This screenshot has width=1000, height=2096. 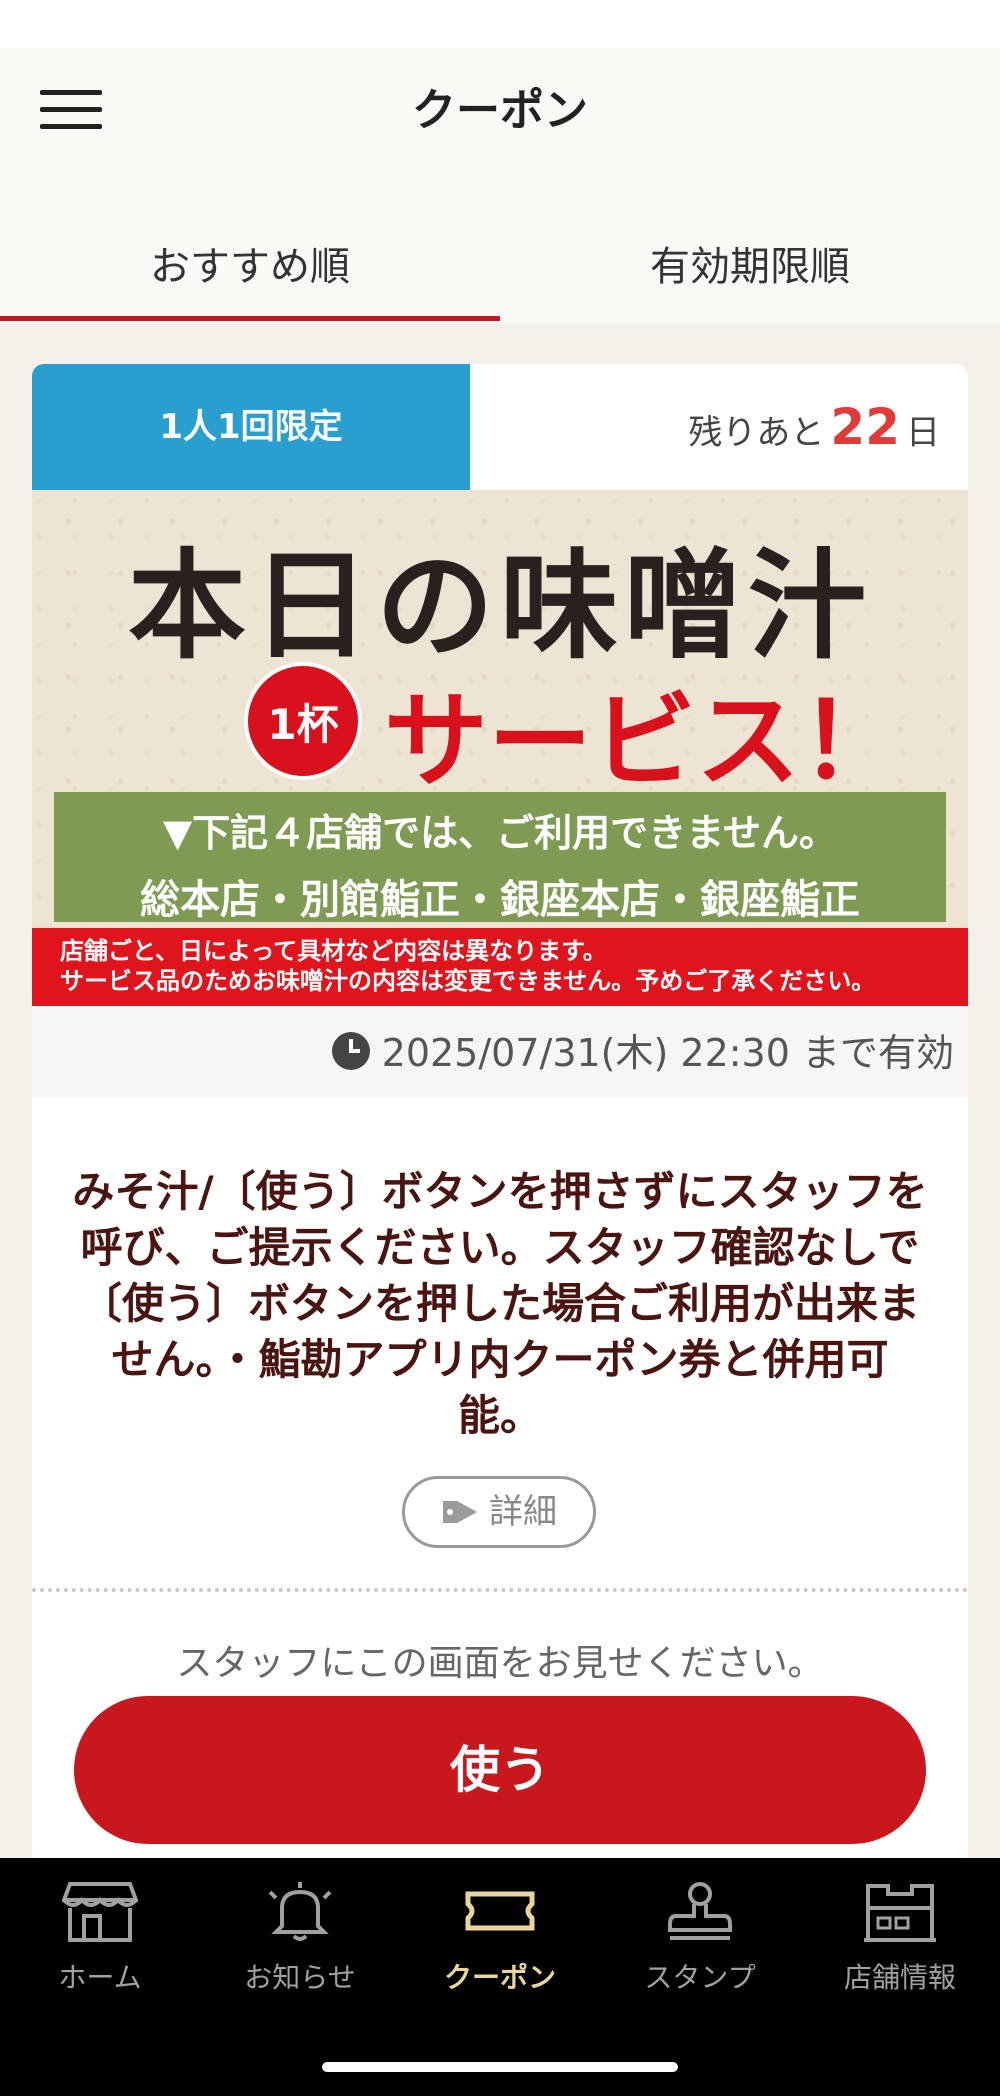 What do you see at coordinates (644, 740) in the screenshot?
I see `banner-service-text: サービス！` at bounding box center [644, 740].